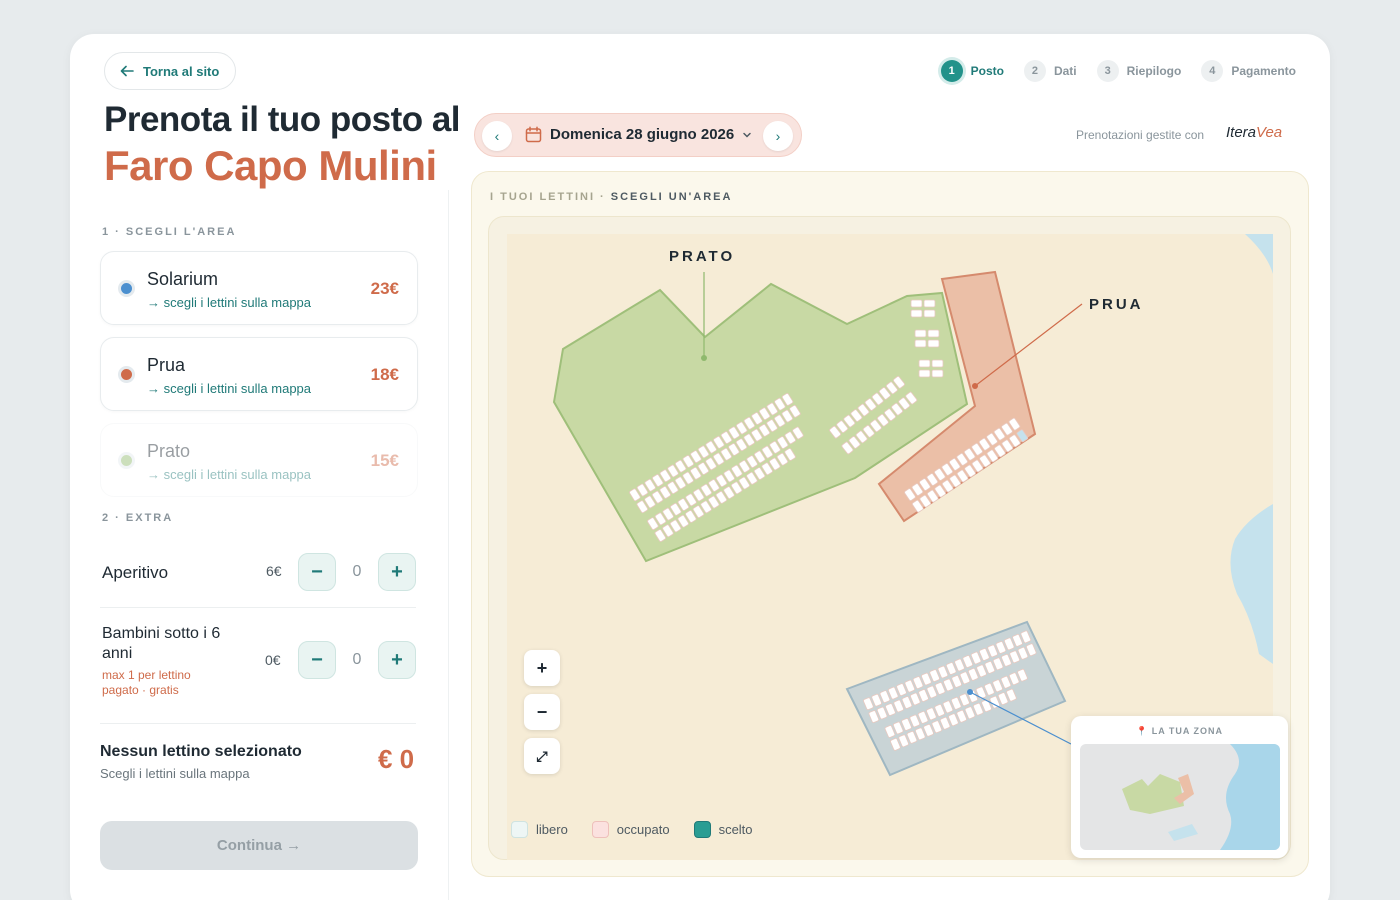 The image size is (1400, 900). Describe the element at coordinates (273, 660) in the screenshot. I see `extra-price: 0€` at that location.